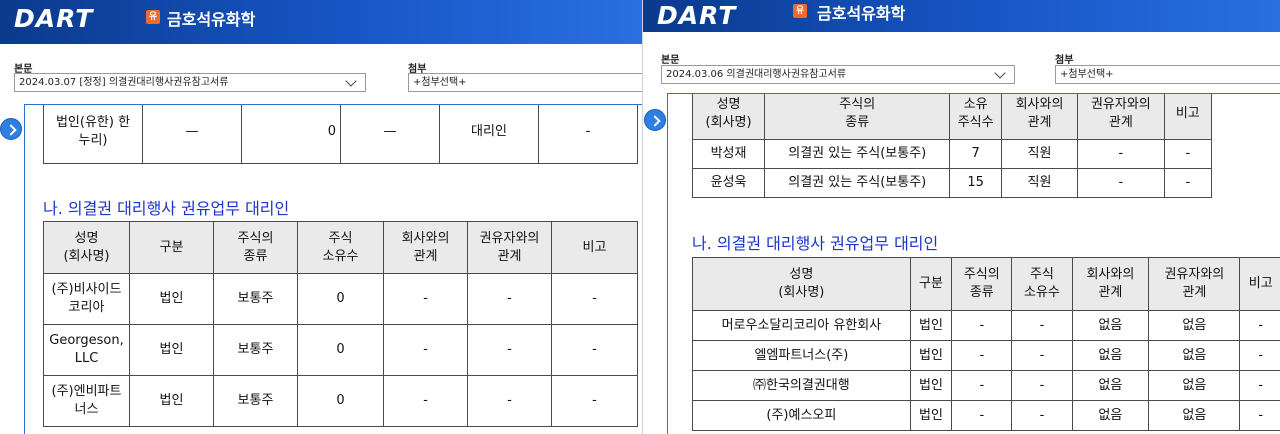 This screenshot has width=1280, height=434. I want to click on col-shares: 소유 주식수, so click(975, 117).